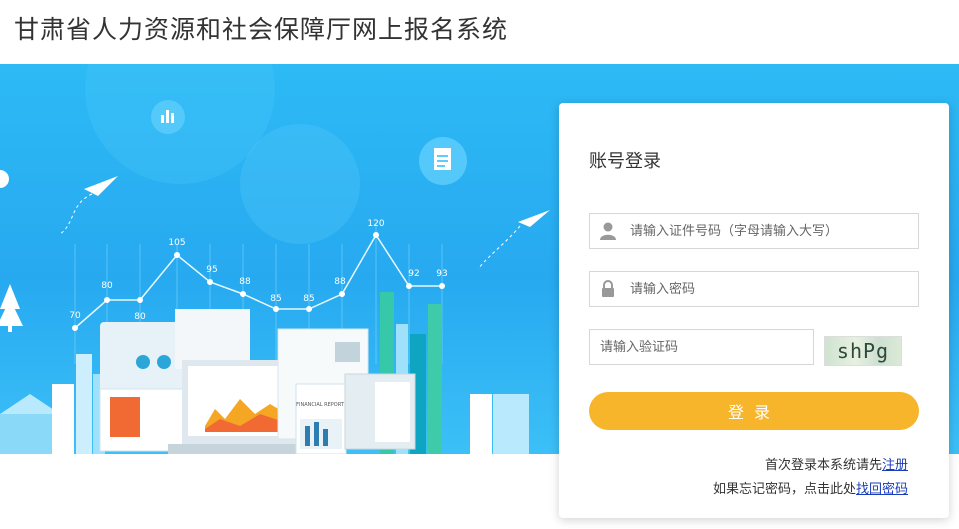 This screenshot has width=959, height=529. I want to click on register-link: 注册, so click(895, 465).